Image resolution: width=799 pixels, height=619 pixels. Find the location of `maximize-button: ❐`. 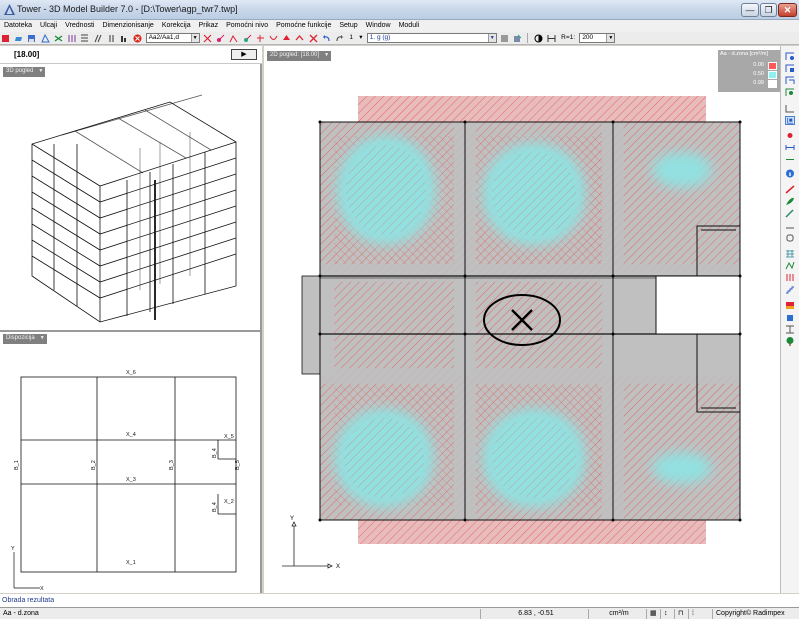

maximize-button: ❐ is located at coordinates (768, 10).